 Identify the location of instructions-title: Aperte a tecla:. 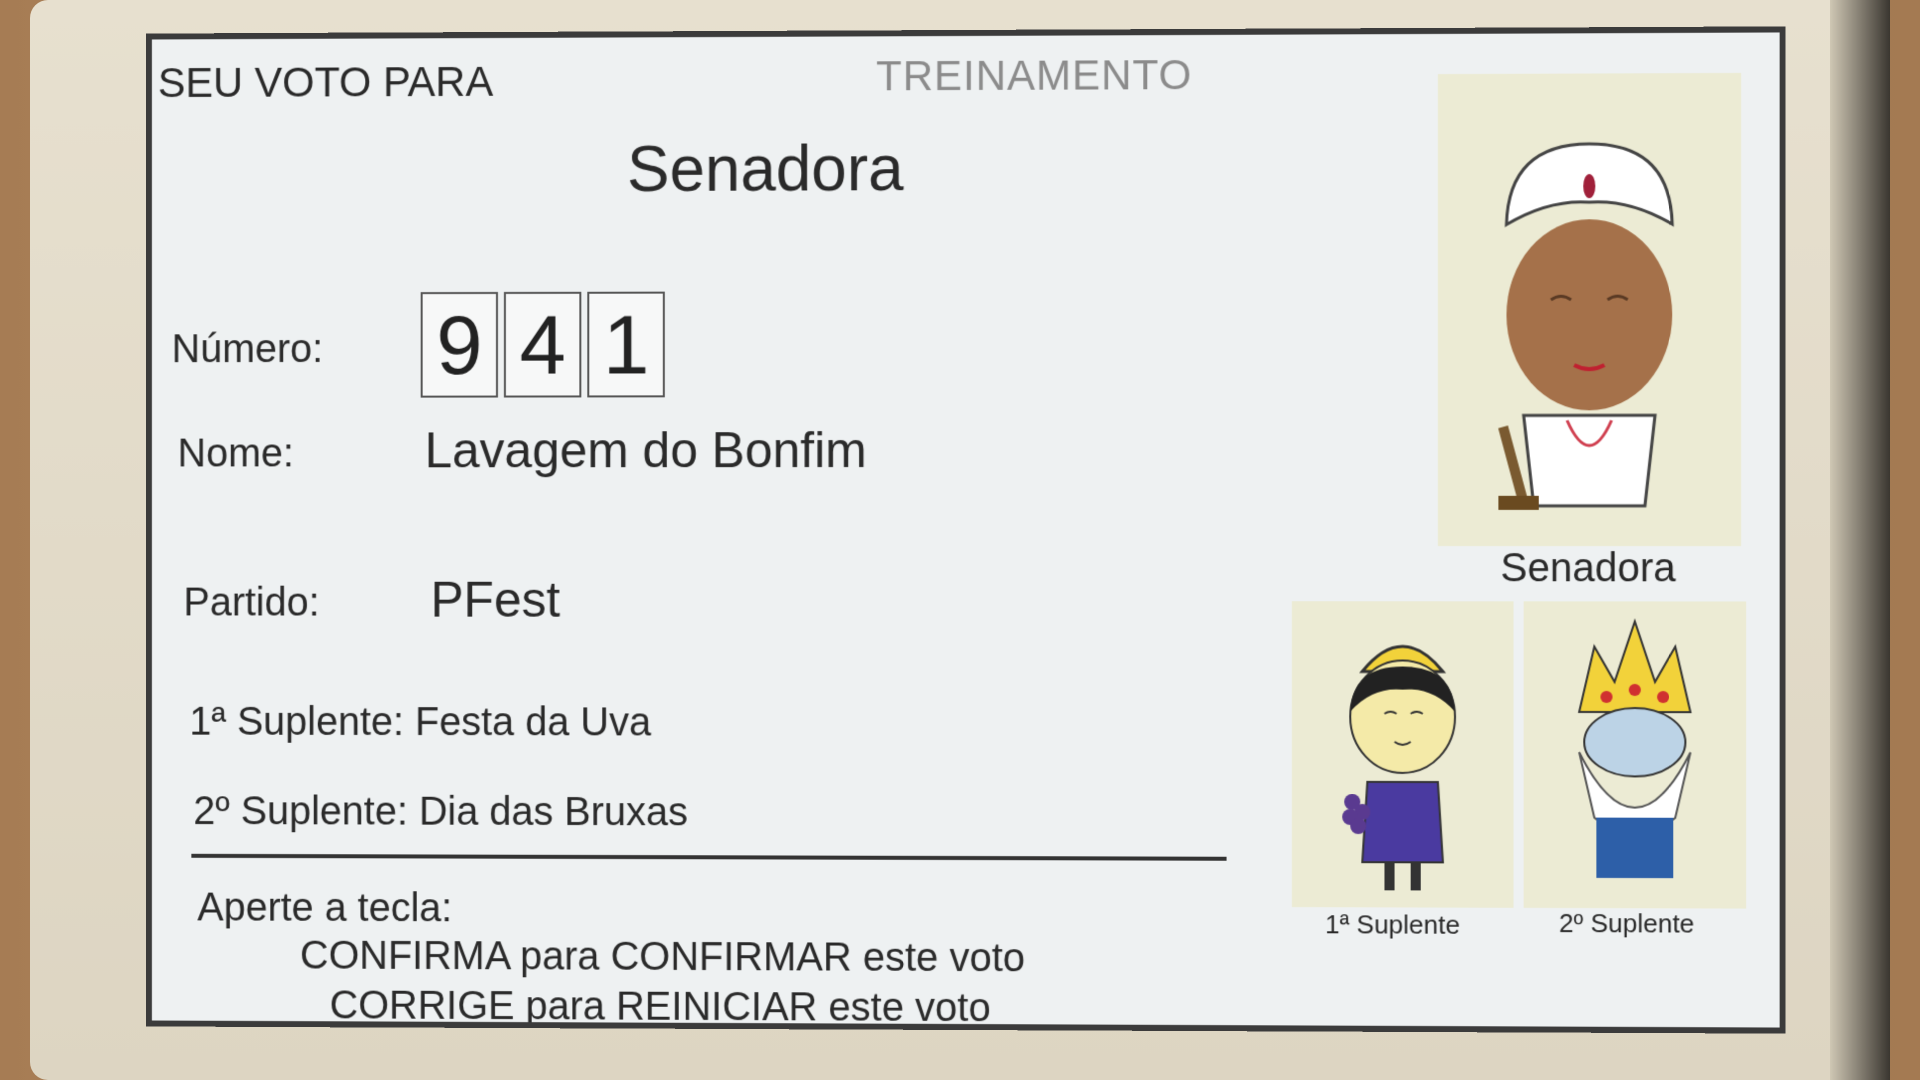
(324, 909).